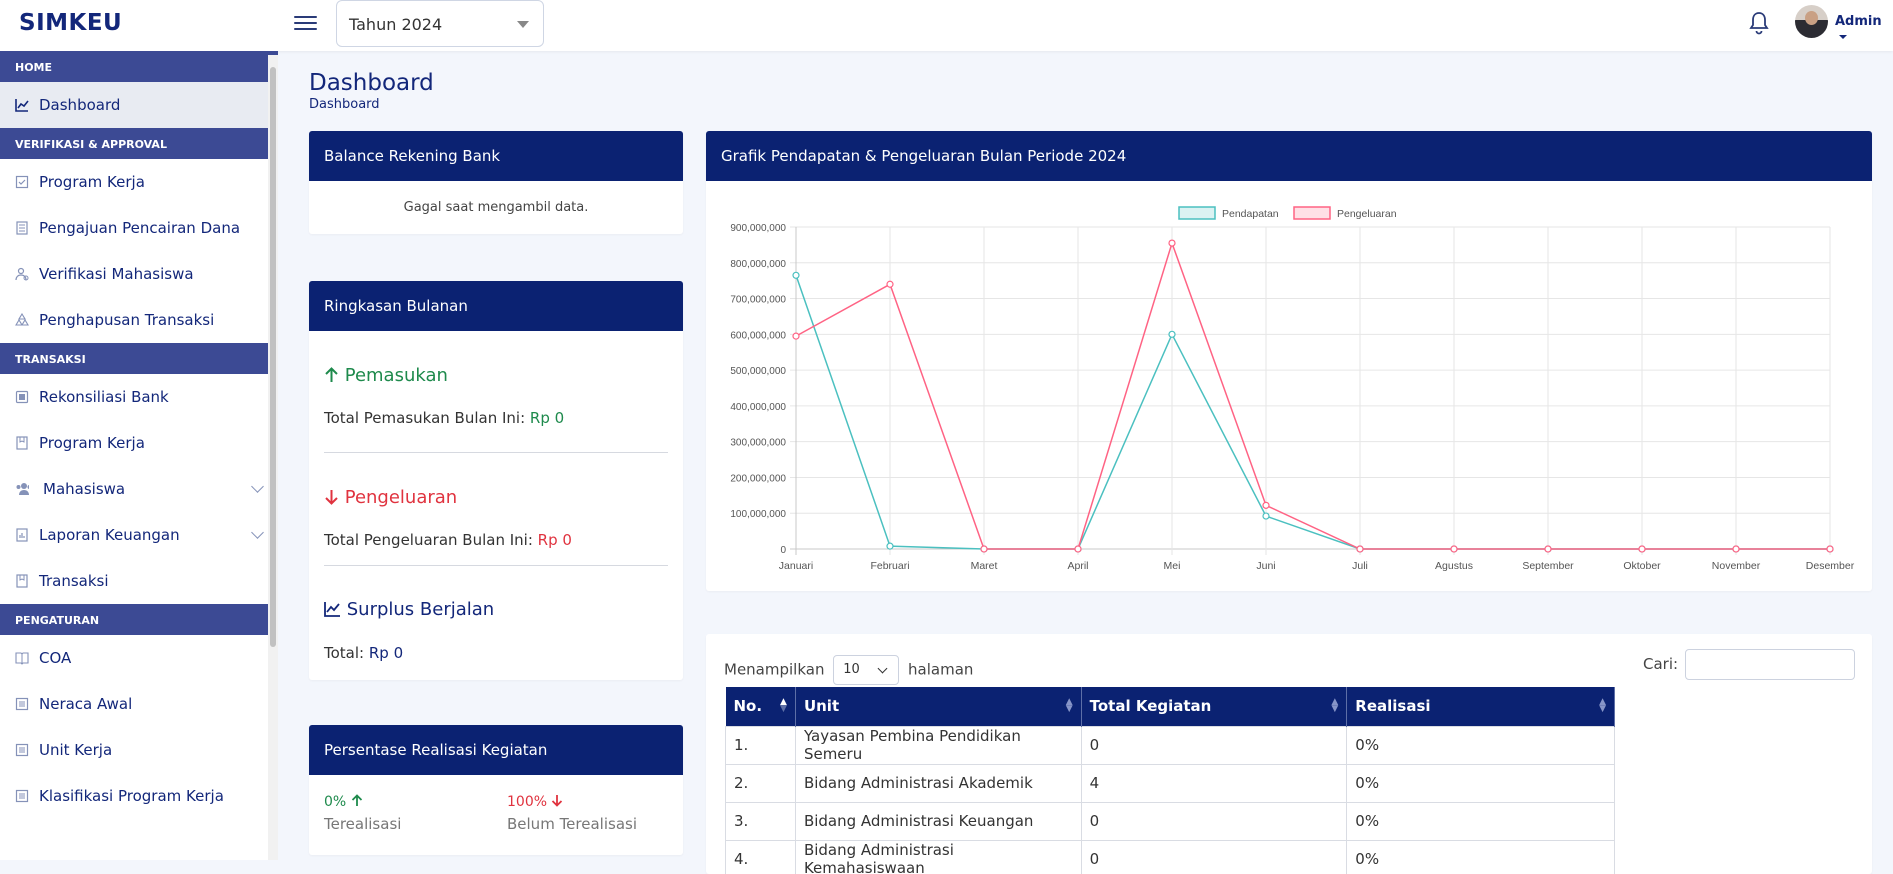 Image resolution: width=1893 pixels, height=874 pixels. What do you see at coordinates (139, 143) in the screenshot?
I see `sidebar-section-verifikasi: VERIFIKASI & APPROVAL` at bounding box center [139, 143].